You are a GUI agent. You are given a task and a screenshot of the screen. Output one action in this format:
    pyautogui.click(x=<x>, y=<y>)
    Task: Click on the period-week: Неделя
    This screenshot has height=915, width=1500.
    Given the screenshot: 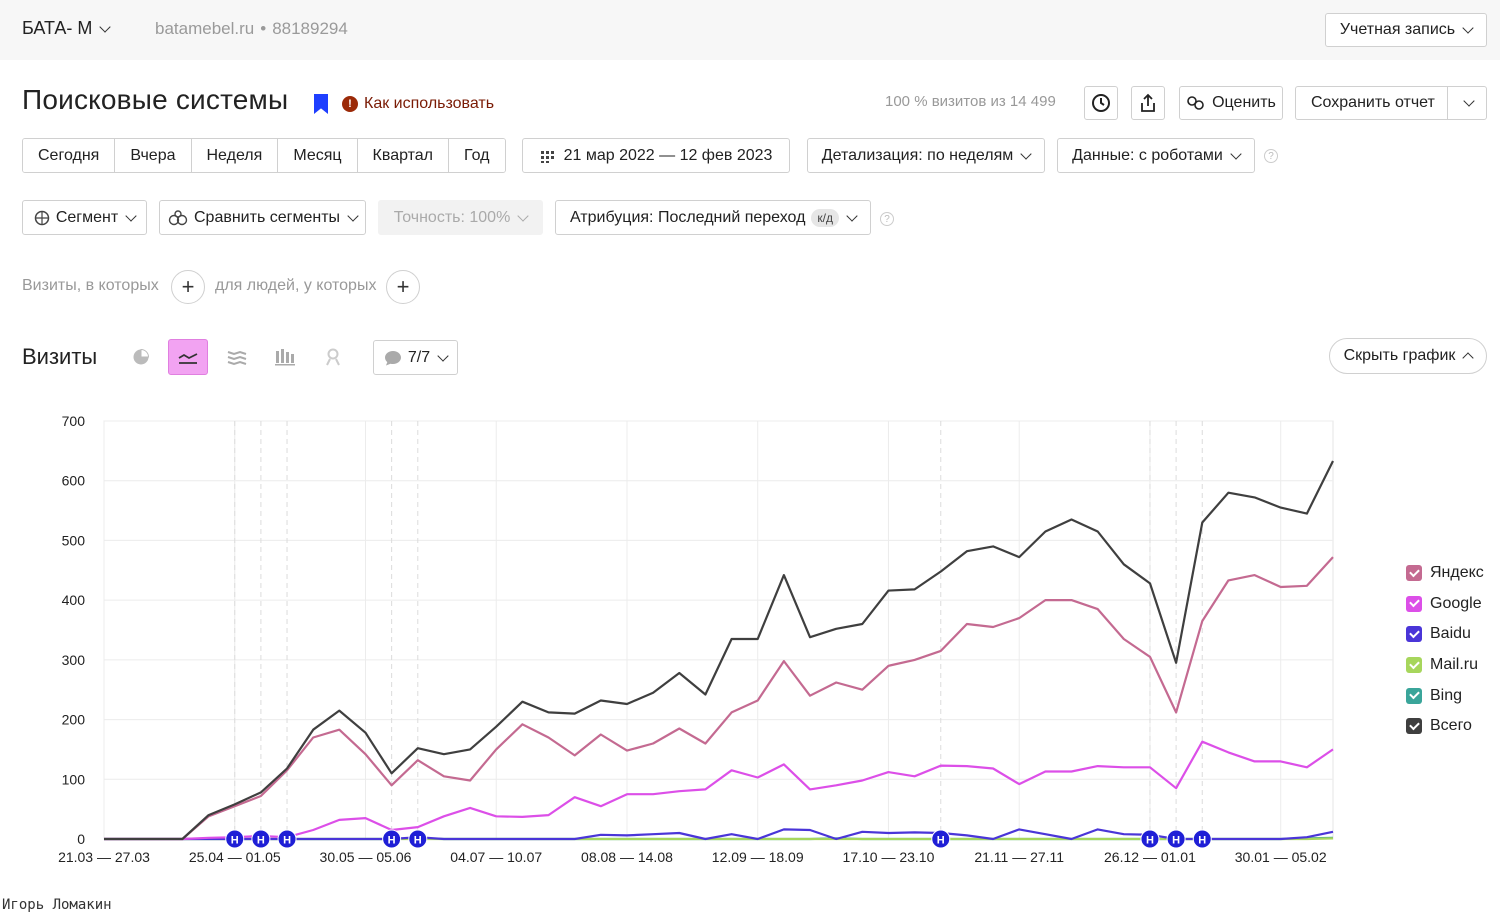 What is the action you would take?
    pyautogui.click(x=235, y=155)
    